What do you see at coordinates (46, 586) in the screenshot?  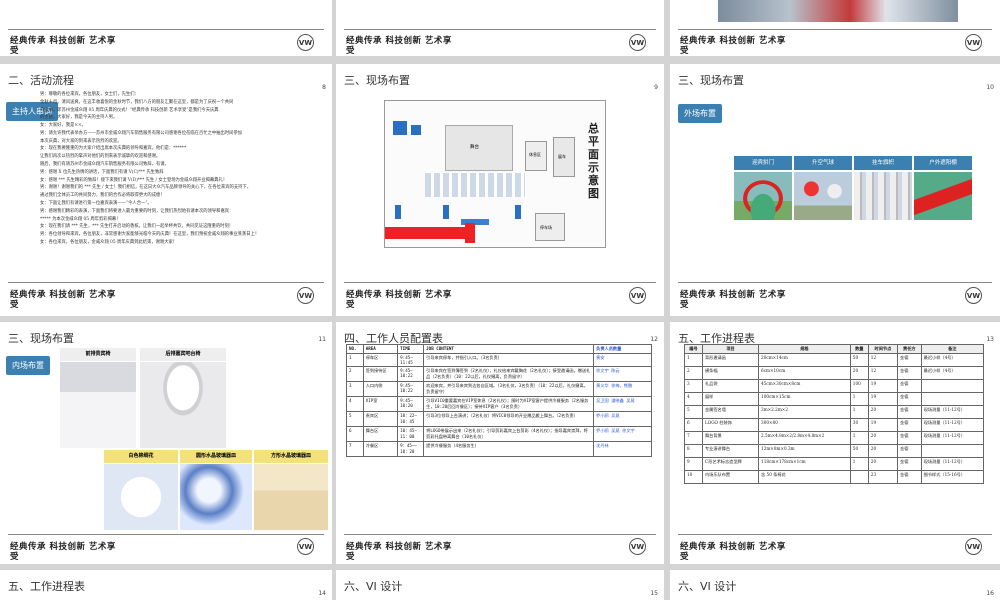 I see `slide-title: 五、工作进程表` at bounding box center [46, 586].